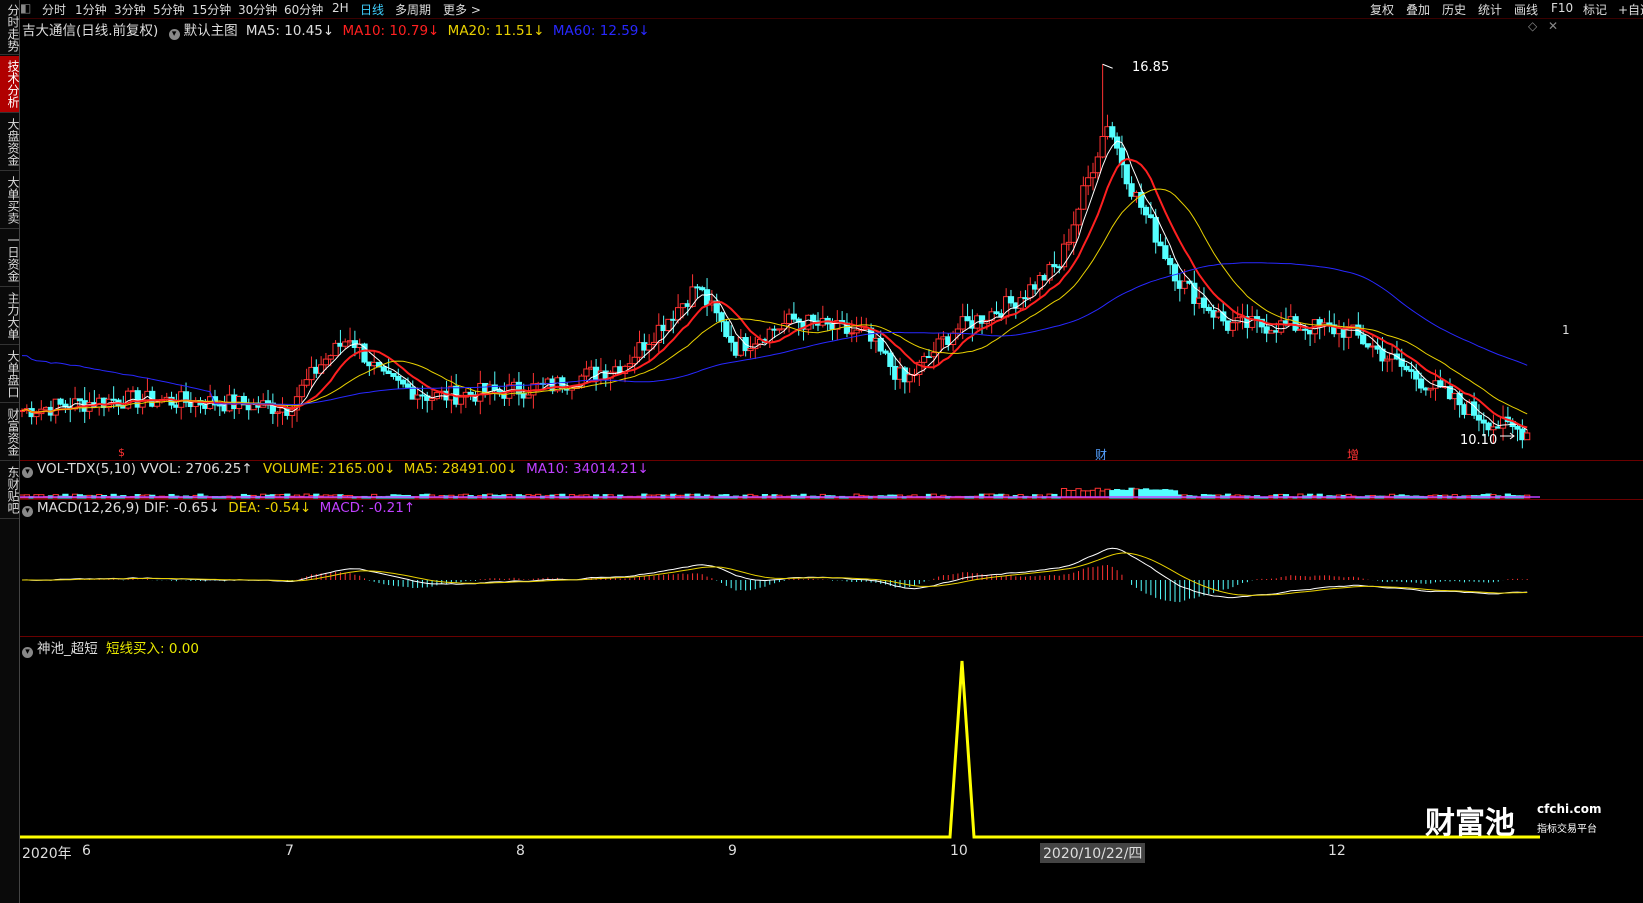 This screenshot has width=1643, height=903. What do you see at coordinates (211, 9) in the screenshot?
I see `tab-15min: 15分钟` at bounding box center [211, 9].